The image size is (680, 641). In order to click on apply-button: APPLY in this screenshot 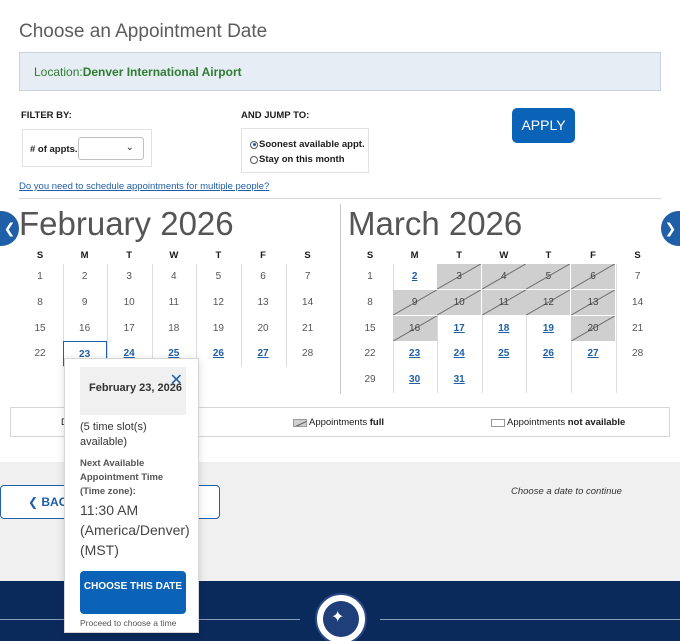, I will do `click(543, 125)`.